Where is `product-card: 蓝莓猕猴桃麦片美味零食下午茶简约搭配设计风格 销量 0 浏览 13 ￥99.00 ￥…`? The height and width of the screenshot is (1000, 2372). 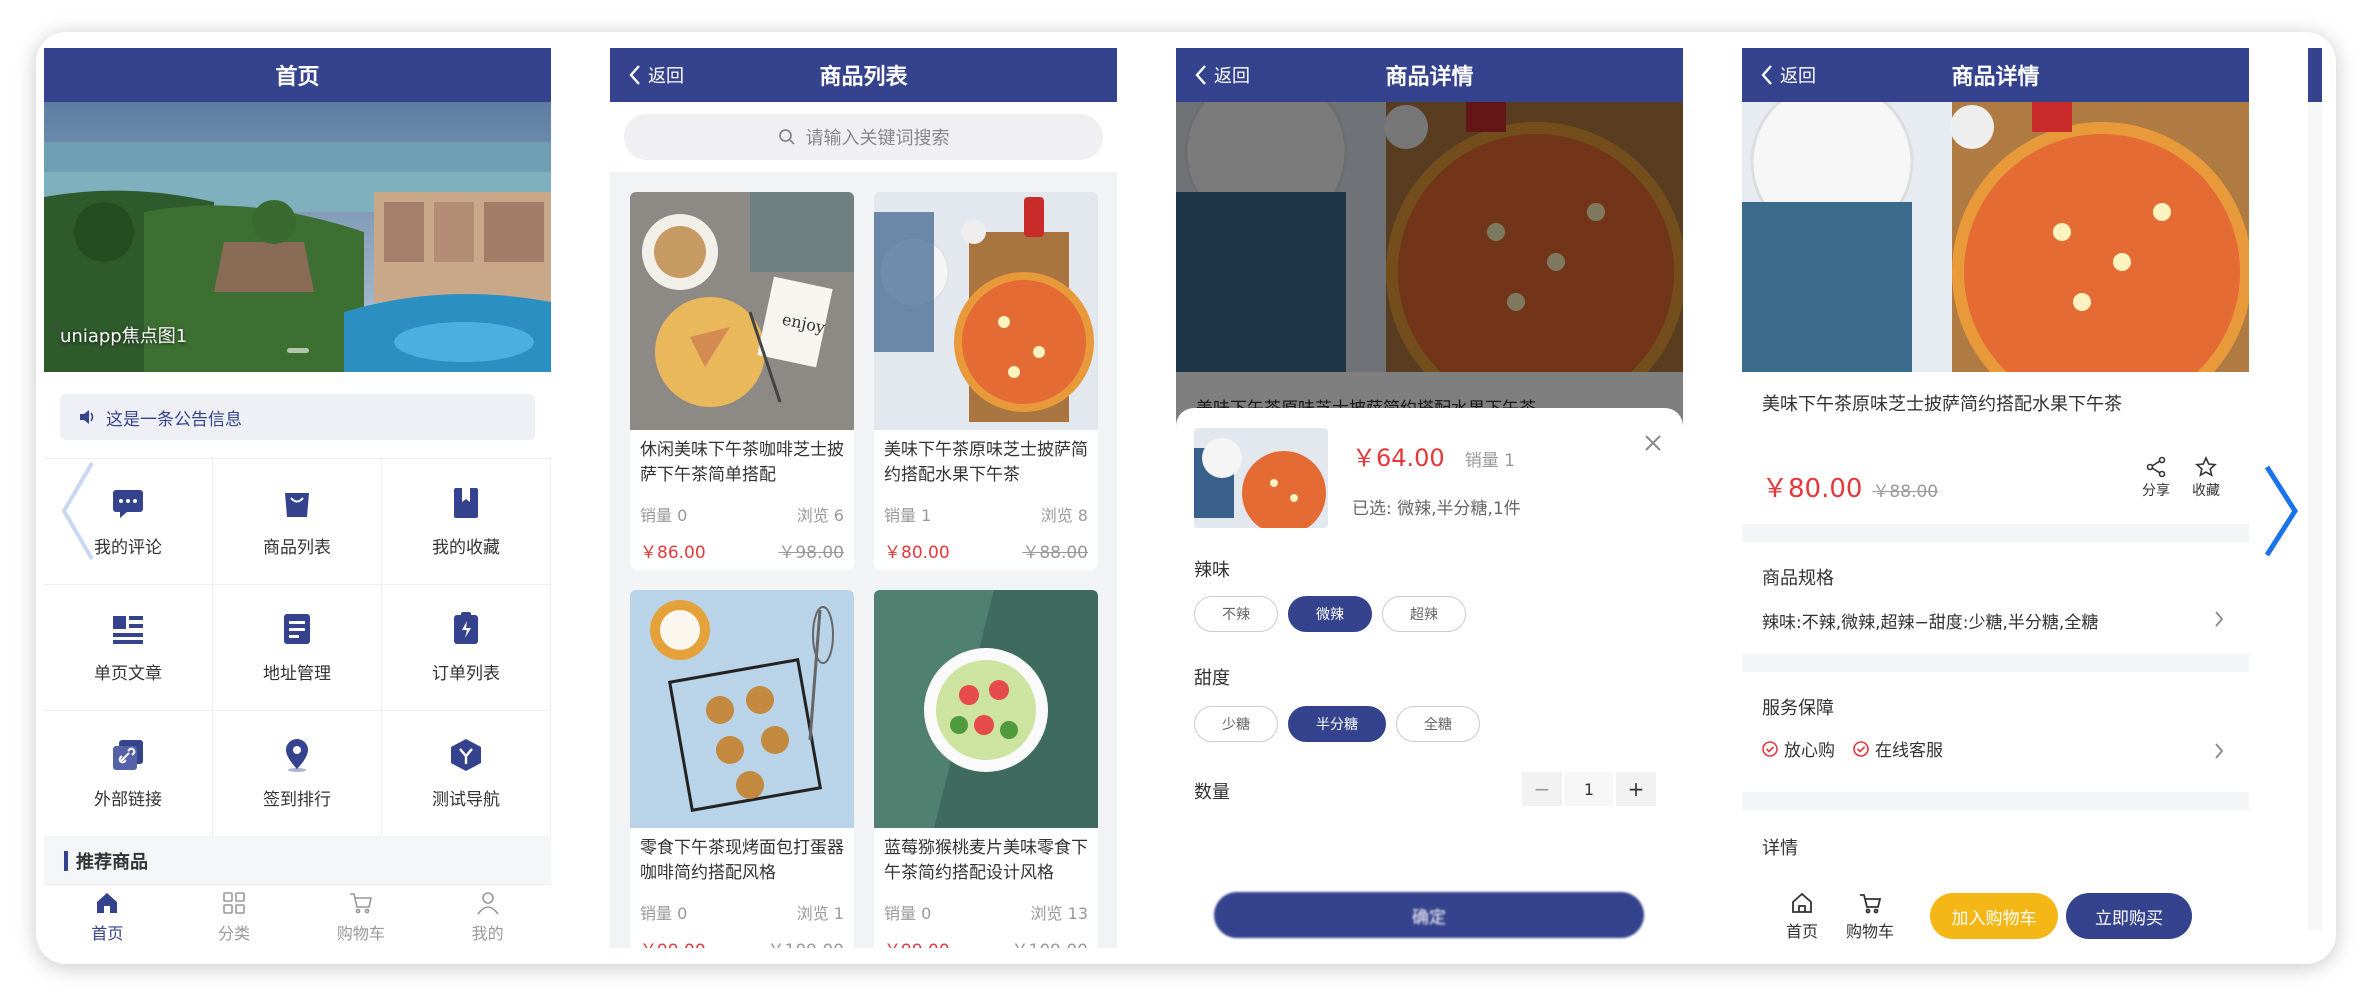 product-card: 蓝莓猕猴桃麦片美味零食下午茶简约搭配设计风格 销量 0 浏览 13 ￥99.00 ￥… is located at coordinates (986, 769).